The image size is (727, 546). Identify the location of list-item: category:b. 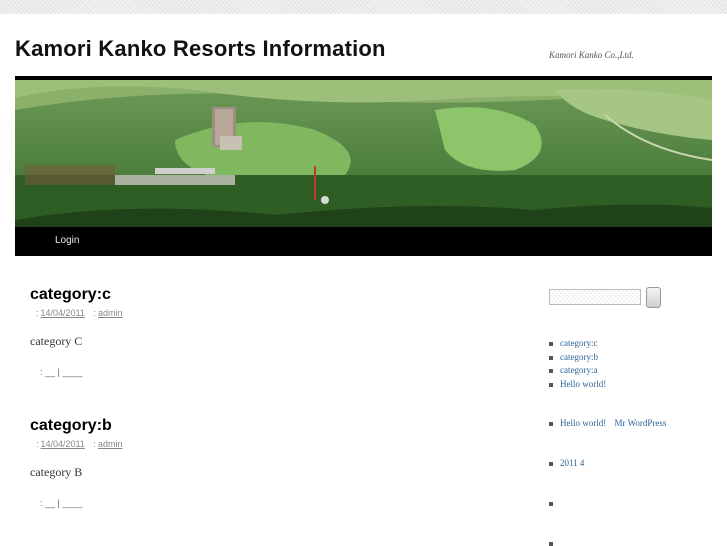
(577, 358).